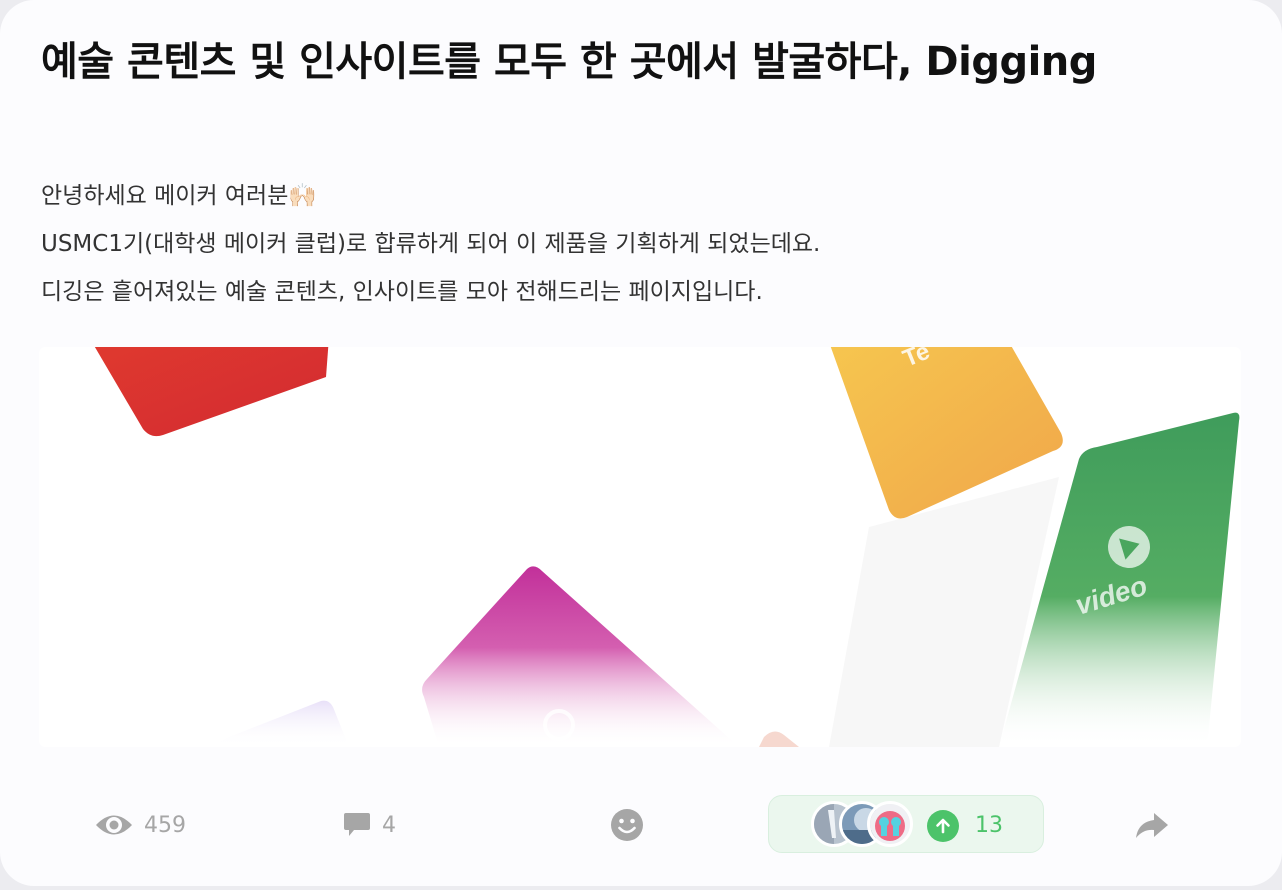 This screenshot has height=890, width=1282. Describe the element at coordinates (890, 824) in the screenshot. I see `avatar` at that location.